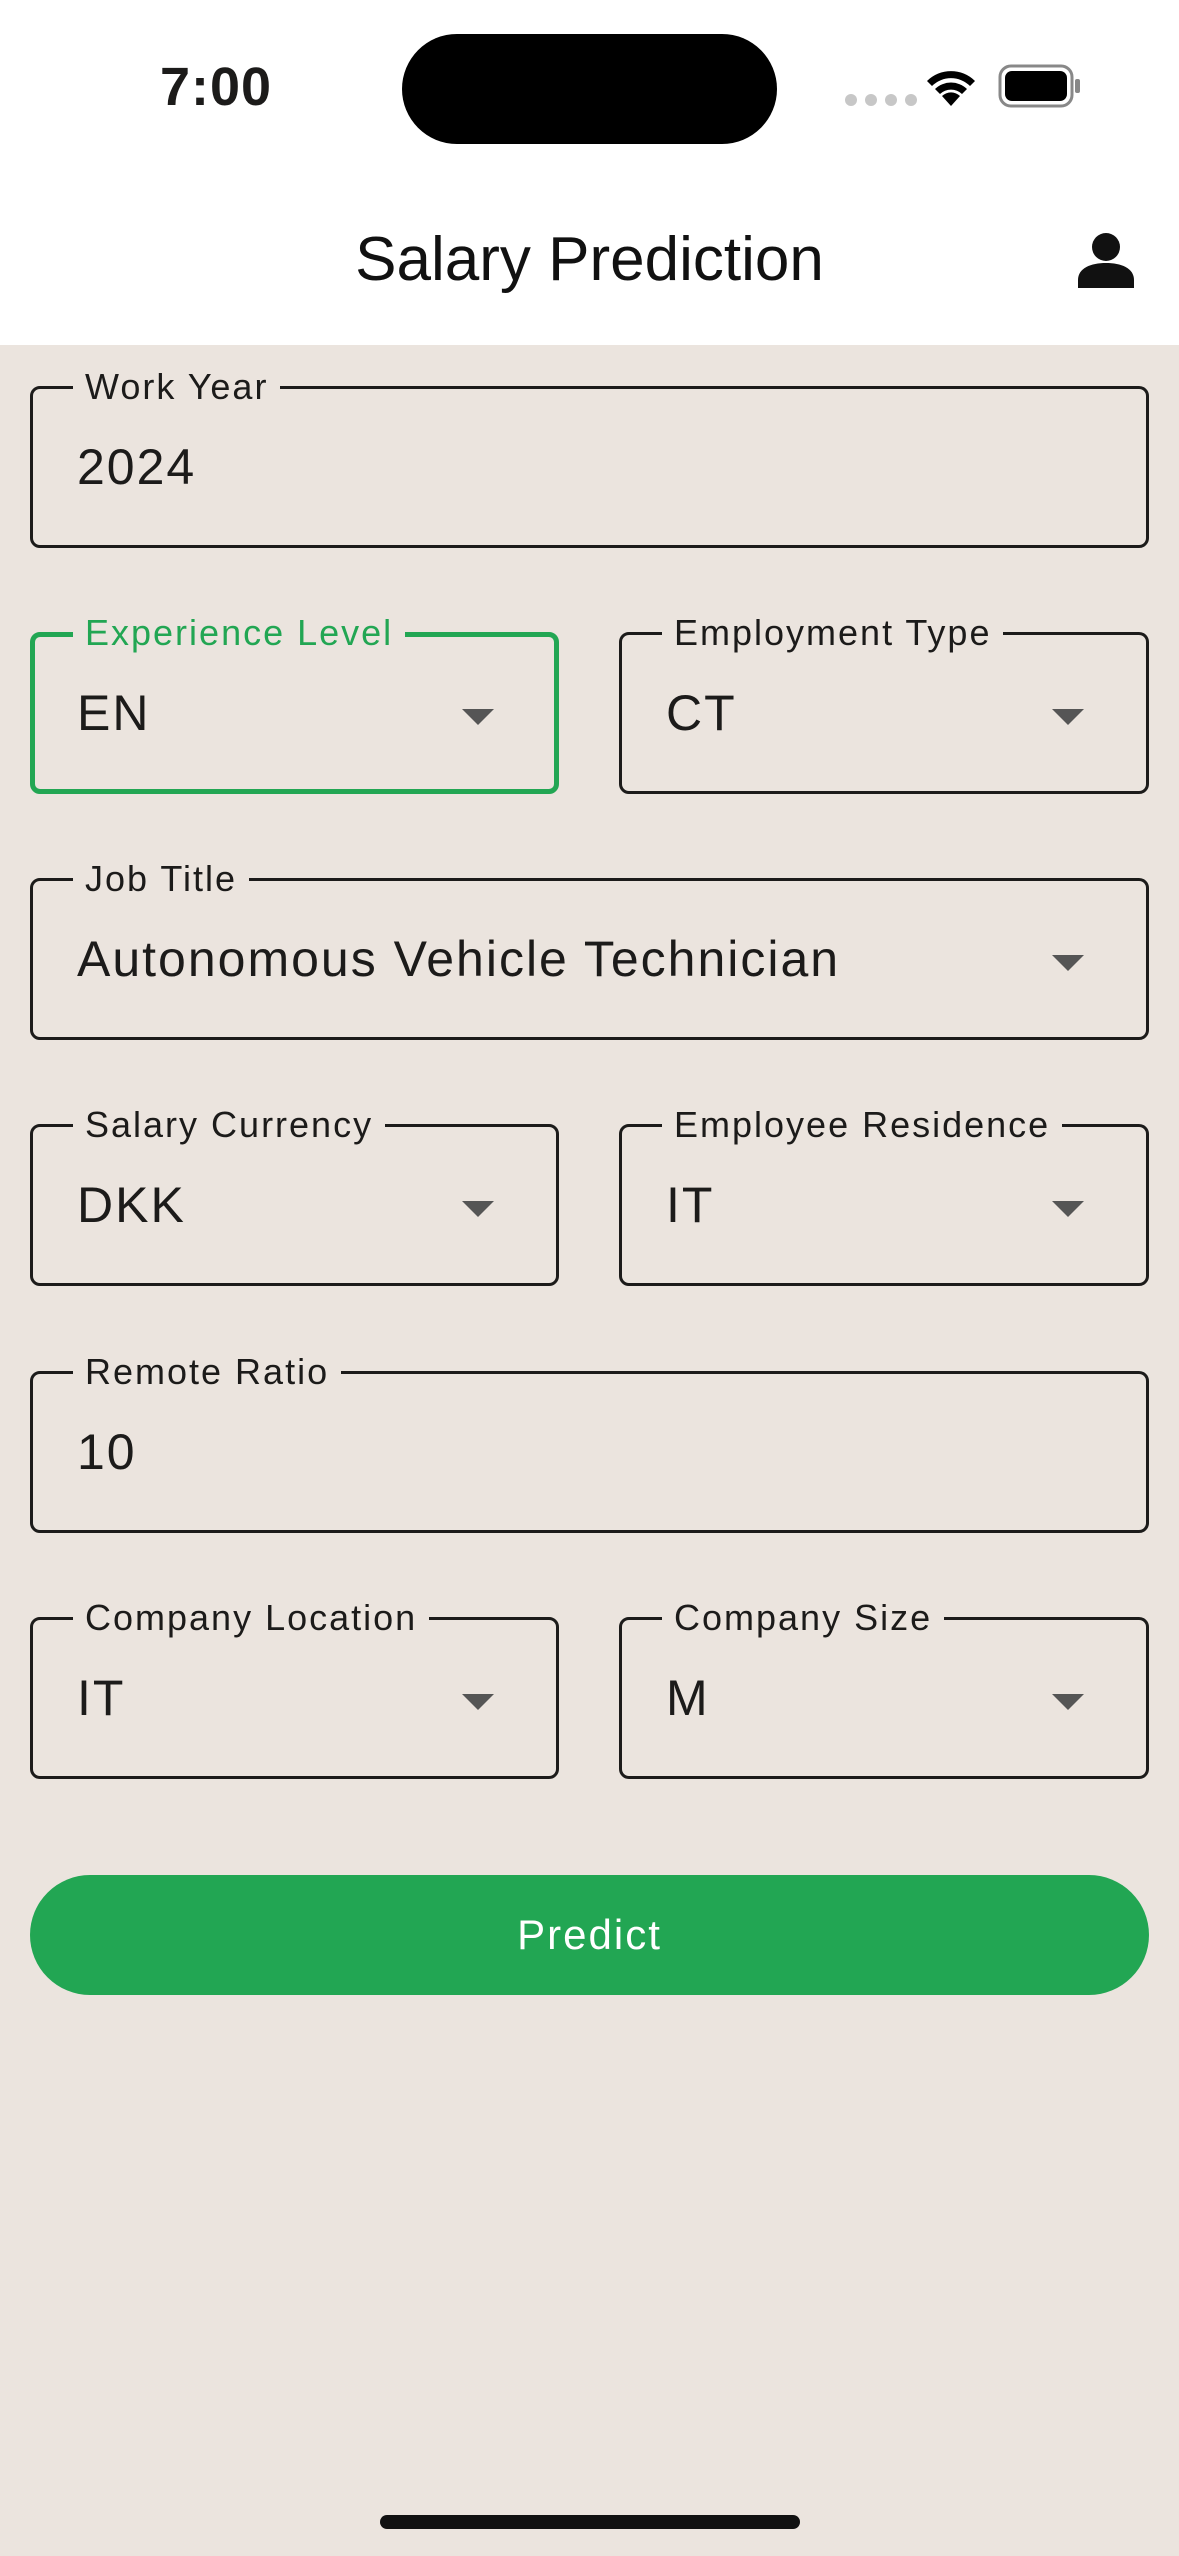 This screenshot has width=1179, height=2556. I want to click on job-title-dropdown: Job Title Autonomous Vehicle Technician, so click(589, 949).